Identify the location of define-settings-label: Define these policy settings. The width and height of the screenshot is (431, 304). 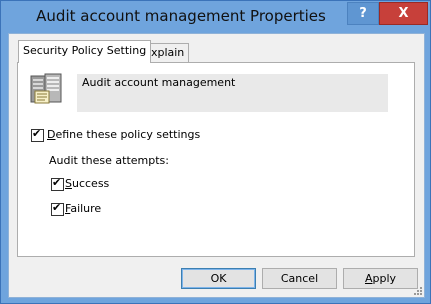
(123, 134).